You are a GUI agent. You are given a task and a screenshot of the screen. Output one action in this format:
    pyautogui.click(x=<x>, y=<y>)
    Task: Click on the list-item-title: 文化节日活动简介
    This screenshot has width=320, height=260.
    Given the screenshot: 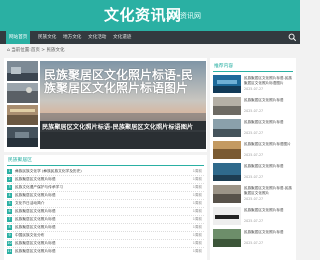 What is the action you would take?
    pyautogui.click(x=95, y=203)
    